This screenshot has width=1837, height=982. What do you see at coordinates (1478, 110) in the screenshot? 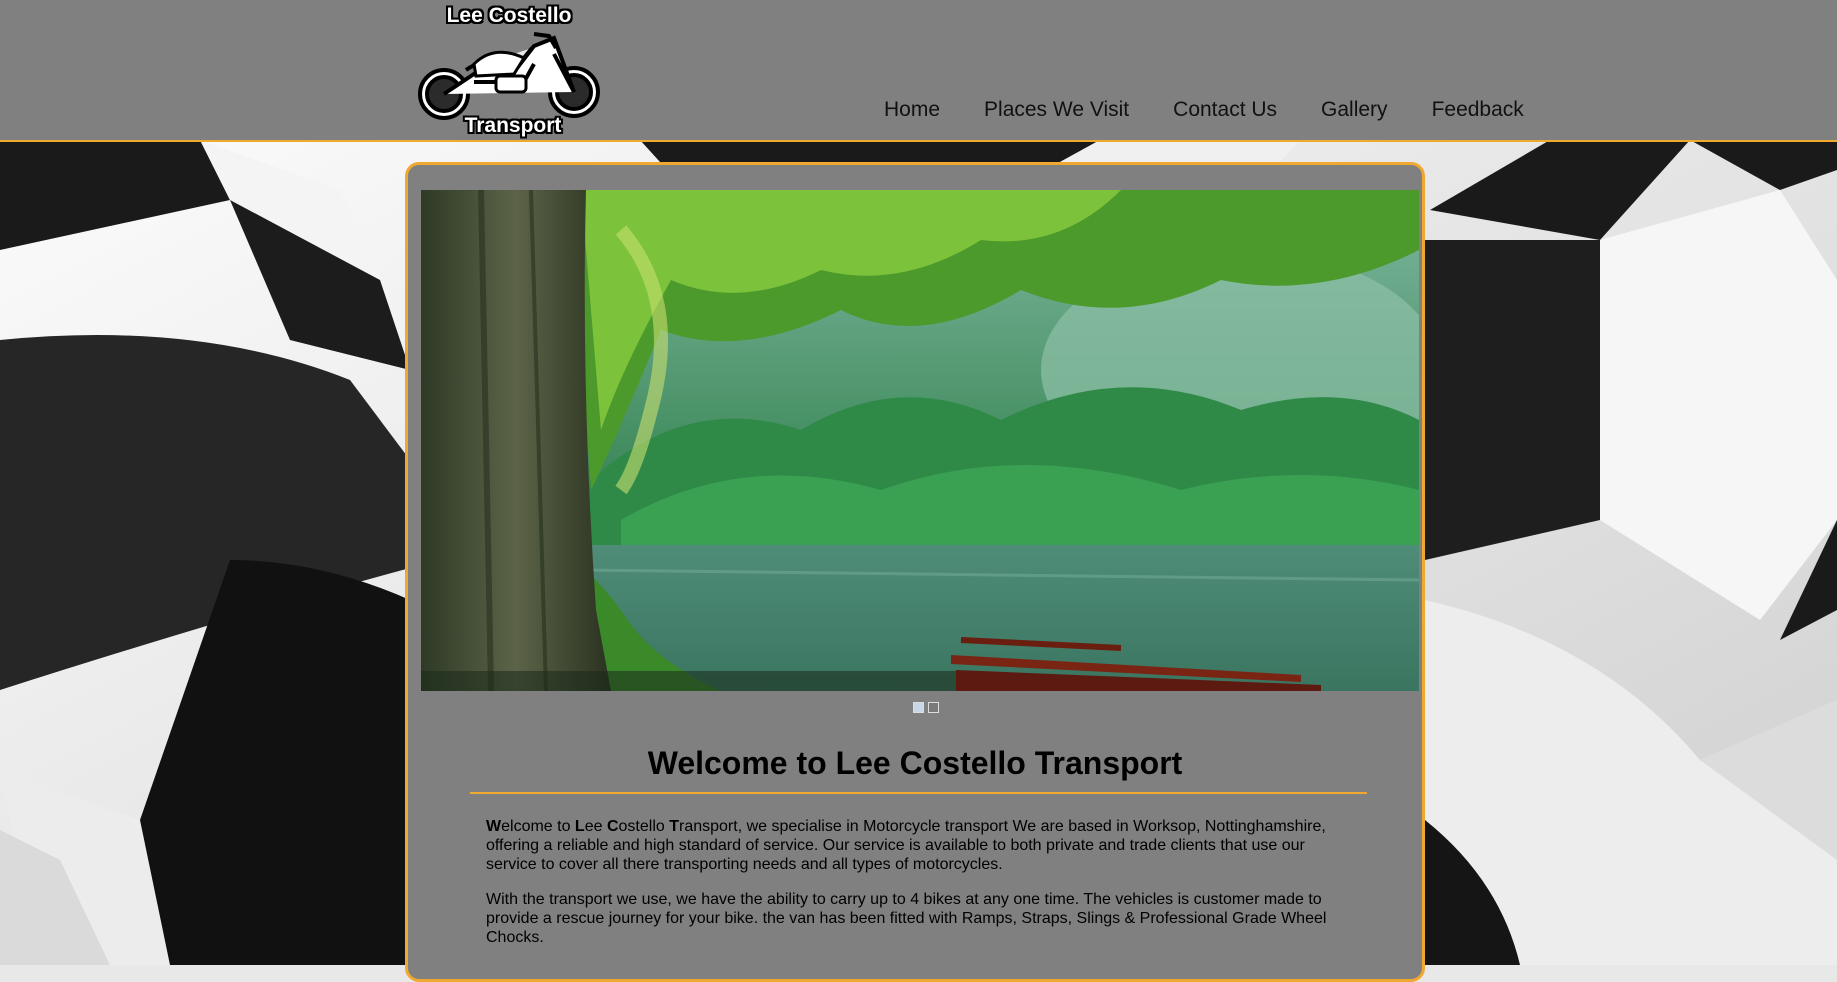
I see `nav-feedback: Feedback` at bounding box center [1478, 110].